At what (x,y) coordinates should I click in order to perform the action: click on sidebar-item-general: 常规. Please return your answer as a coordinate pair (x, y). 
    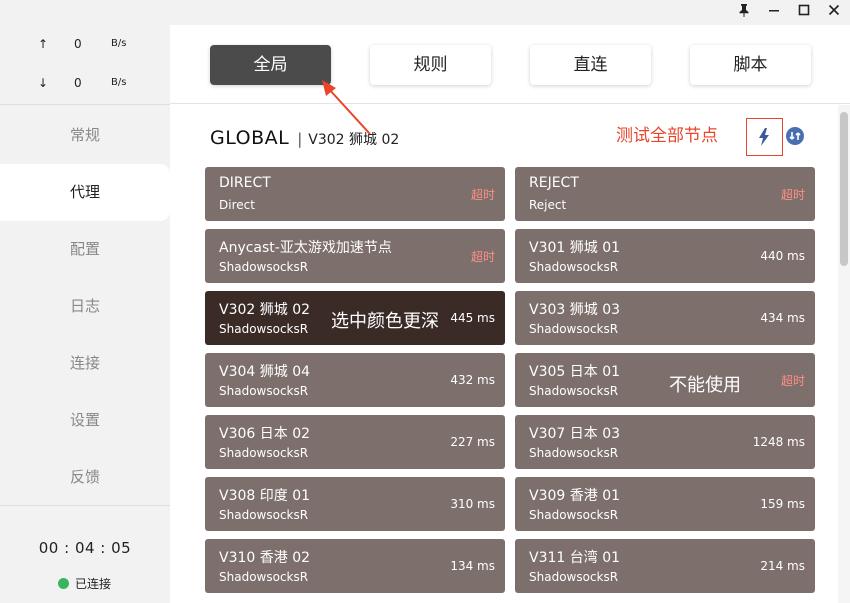
    Looking at the image, I should click on (85, 135).